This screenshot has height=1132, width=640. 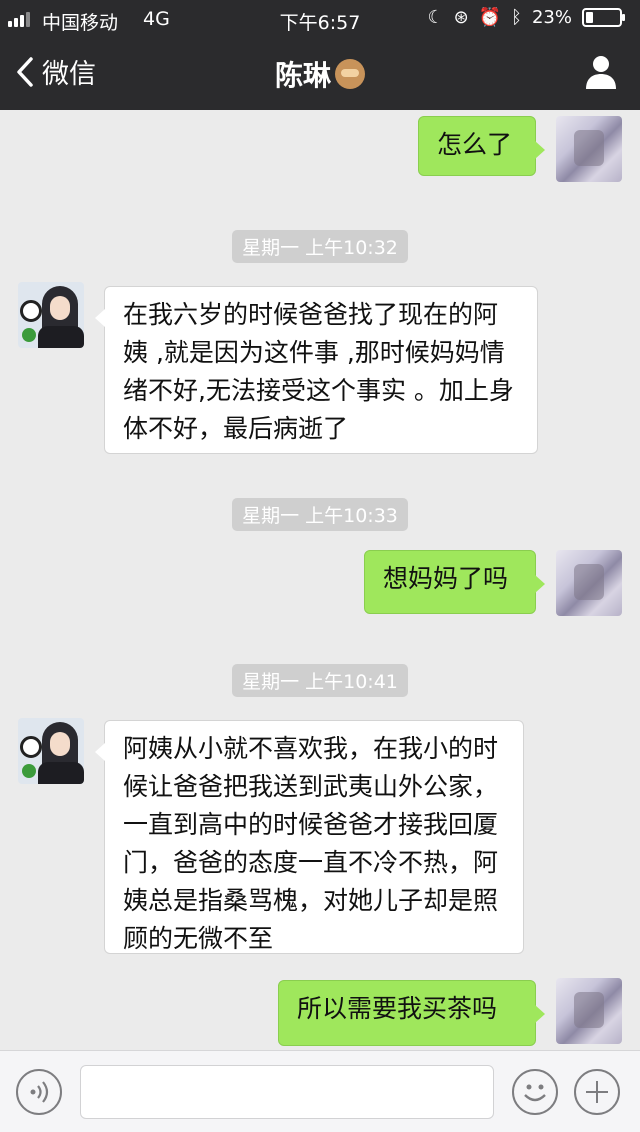 I want to click on alarm-icon: ⏰, so click(x=490, y=17).